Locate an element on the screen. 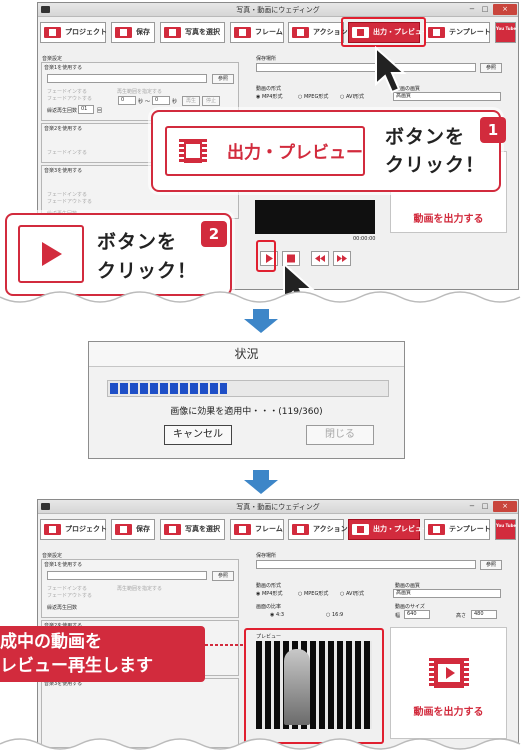 This screenshot has height=754, width=523. maximize-button-2: □ is located at coordinates (485, 506).